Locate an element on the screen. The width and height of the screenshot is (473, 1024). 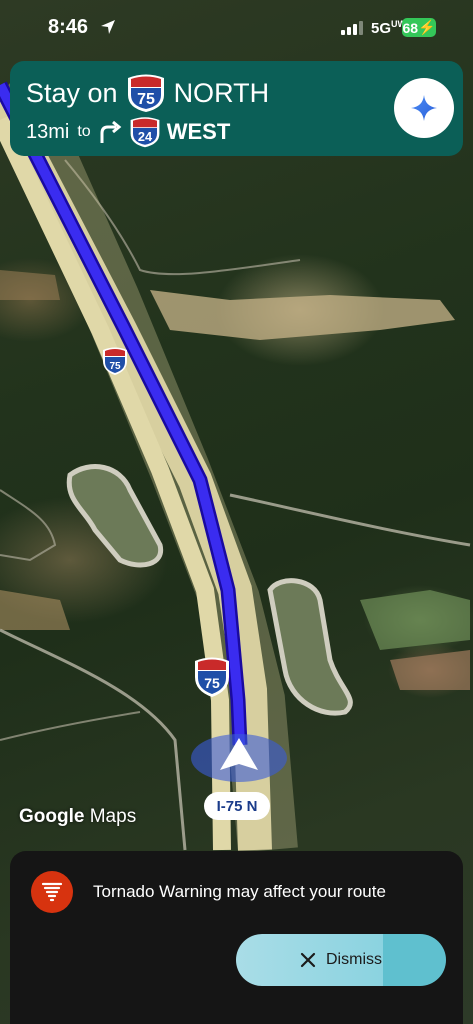
location-arrow-icon is located at coordinates (108, 27).